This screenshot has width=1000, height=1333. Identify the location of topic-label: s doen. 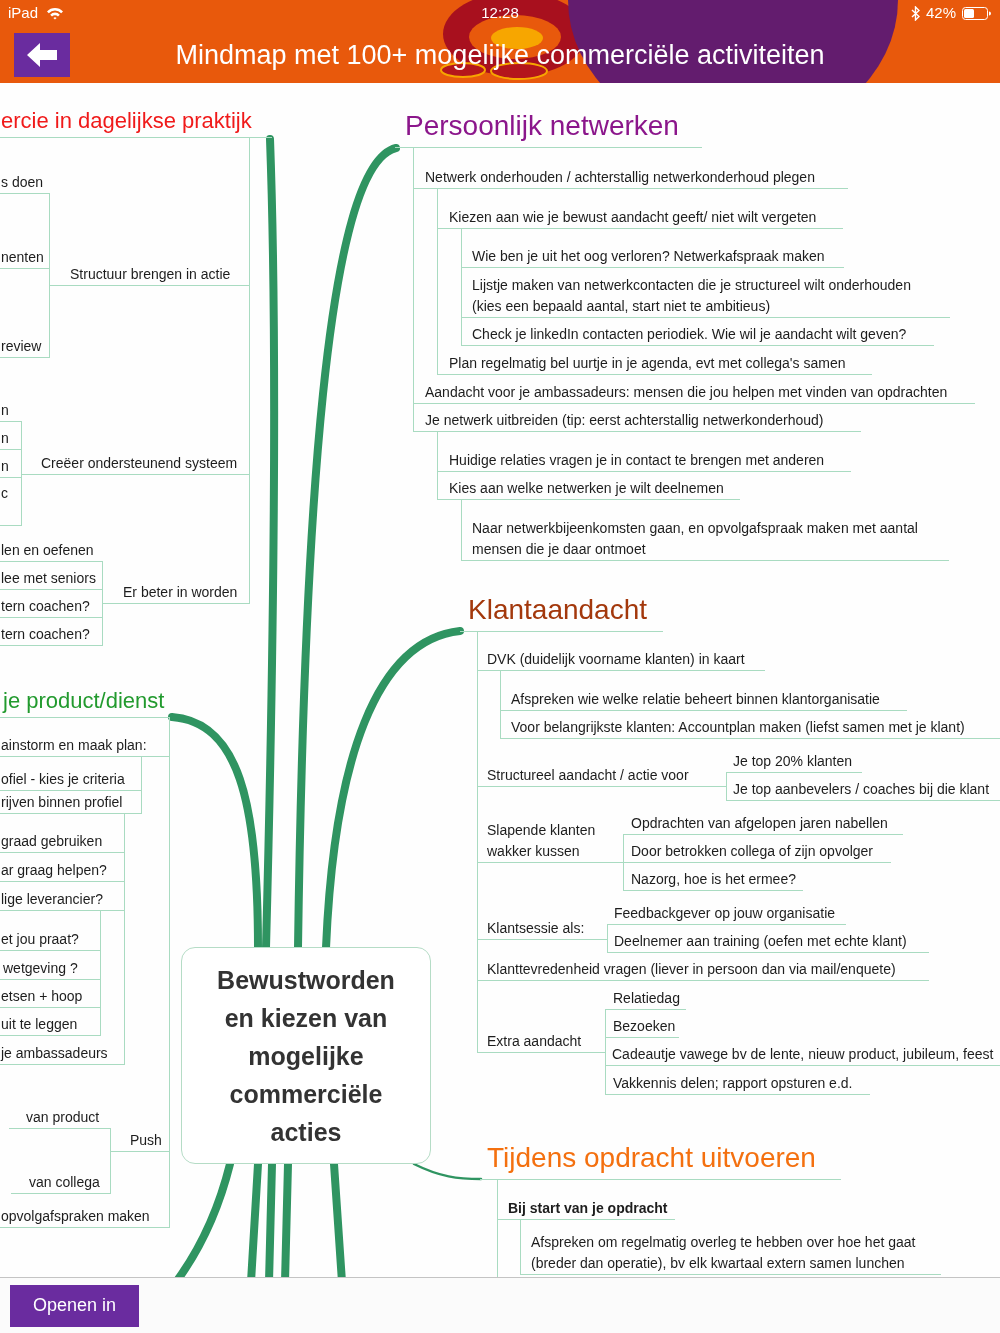
(25, 183).